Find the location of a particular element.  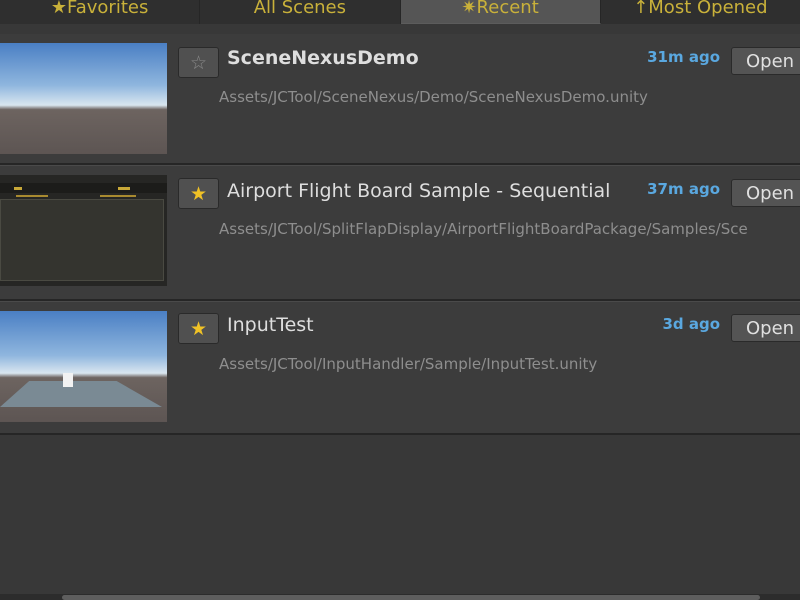

tab-all-scenes: All Scenes is located at coordinates (300, 12).